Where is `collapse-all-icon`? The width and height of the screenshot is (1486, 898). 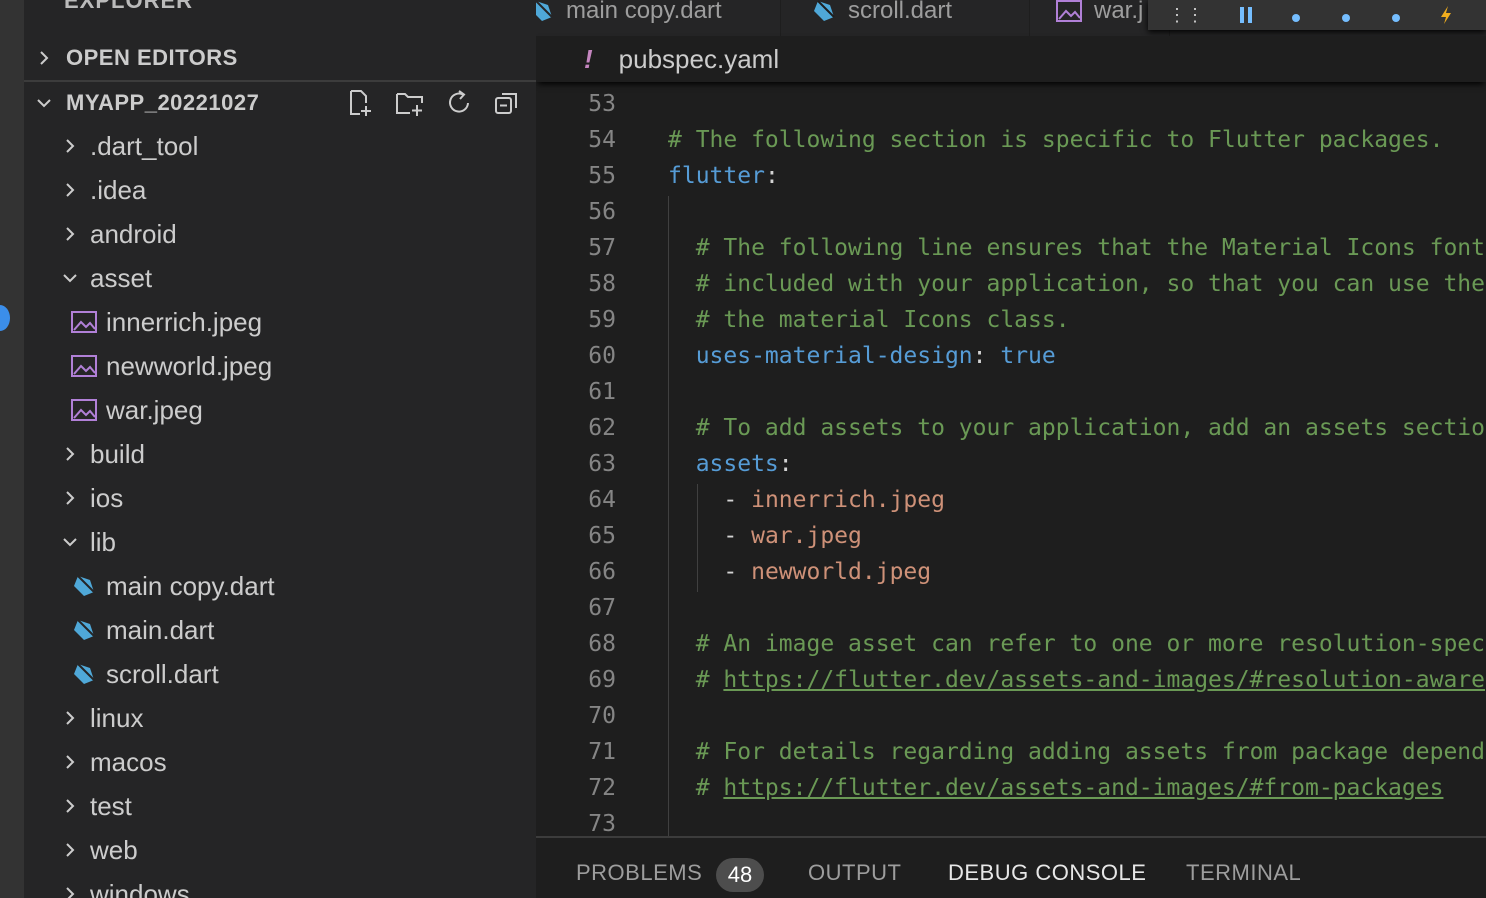
collapse-all-icon is located at coordinates (507, 103).